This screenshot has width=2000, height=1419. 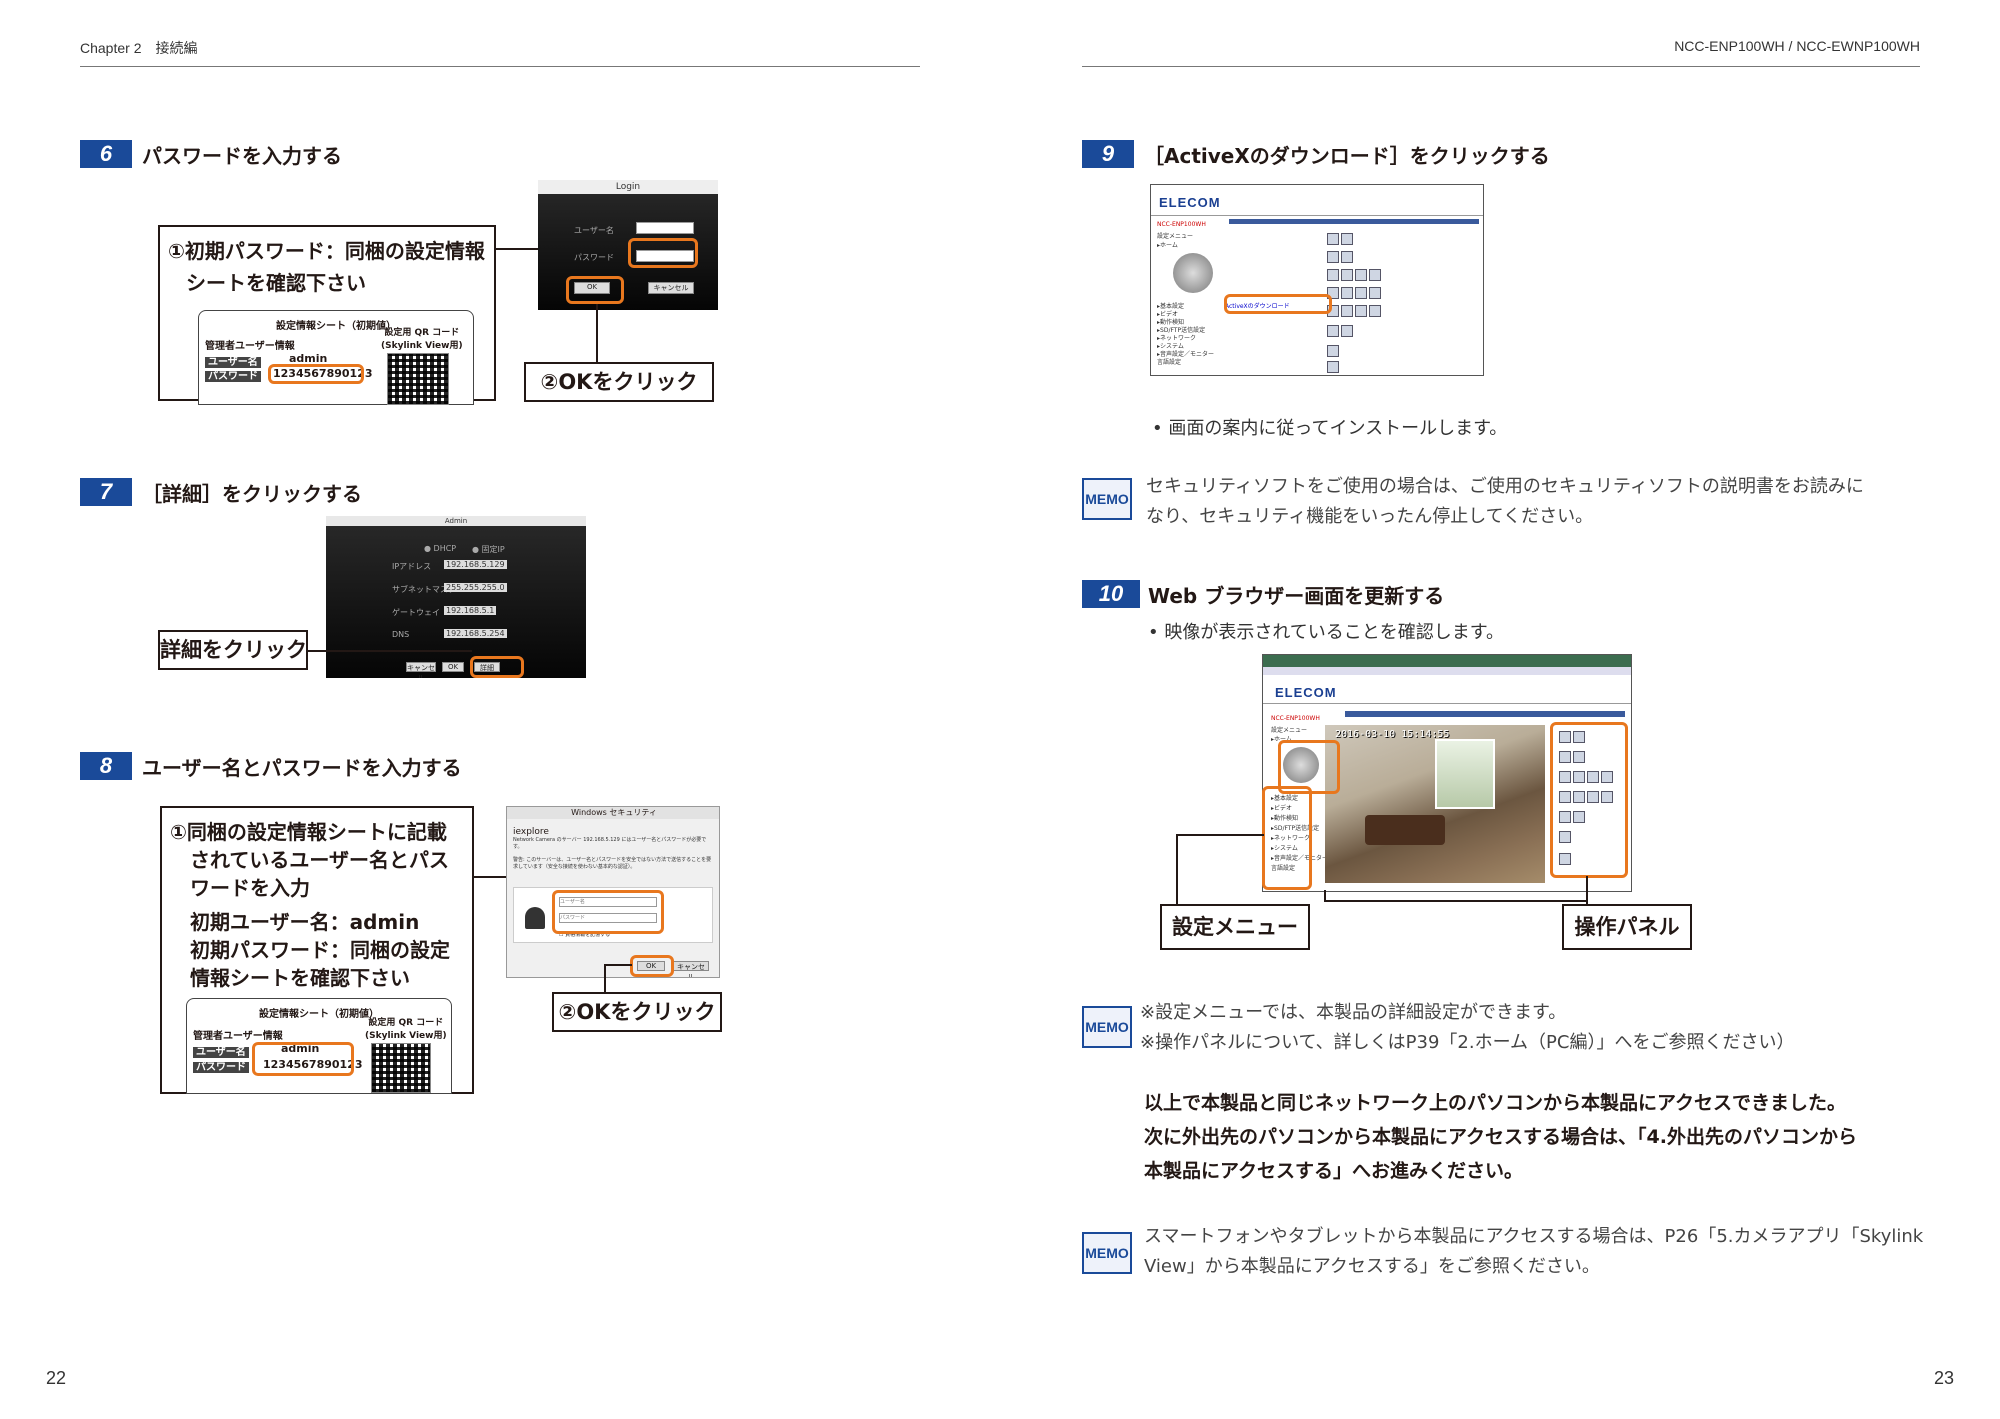 What do you see at coordinates (1287, 838) in the screenshot?
I see `highlight-settings-menu` at bounding box center [1287, 838].